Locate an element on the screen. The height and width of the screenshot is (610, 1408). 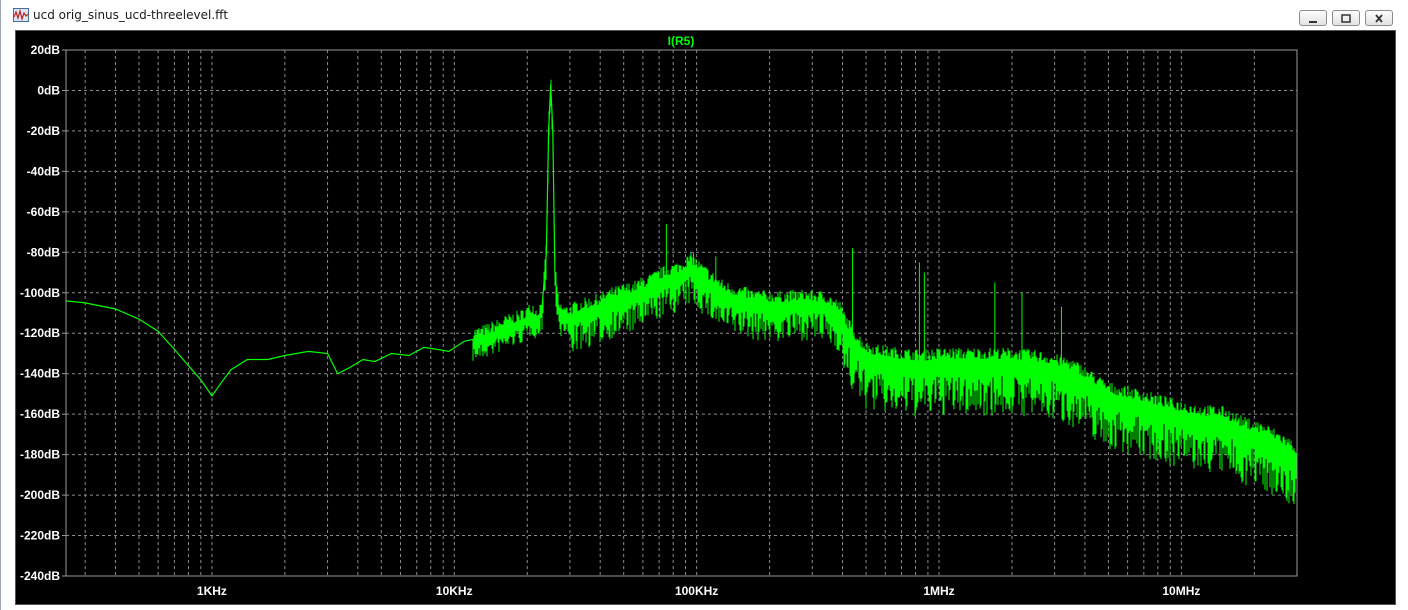
y-tick-label: 20dB is located at coordinates (46, 50).